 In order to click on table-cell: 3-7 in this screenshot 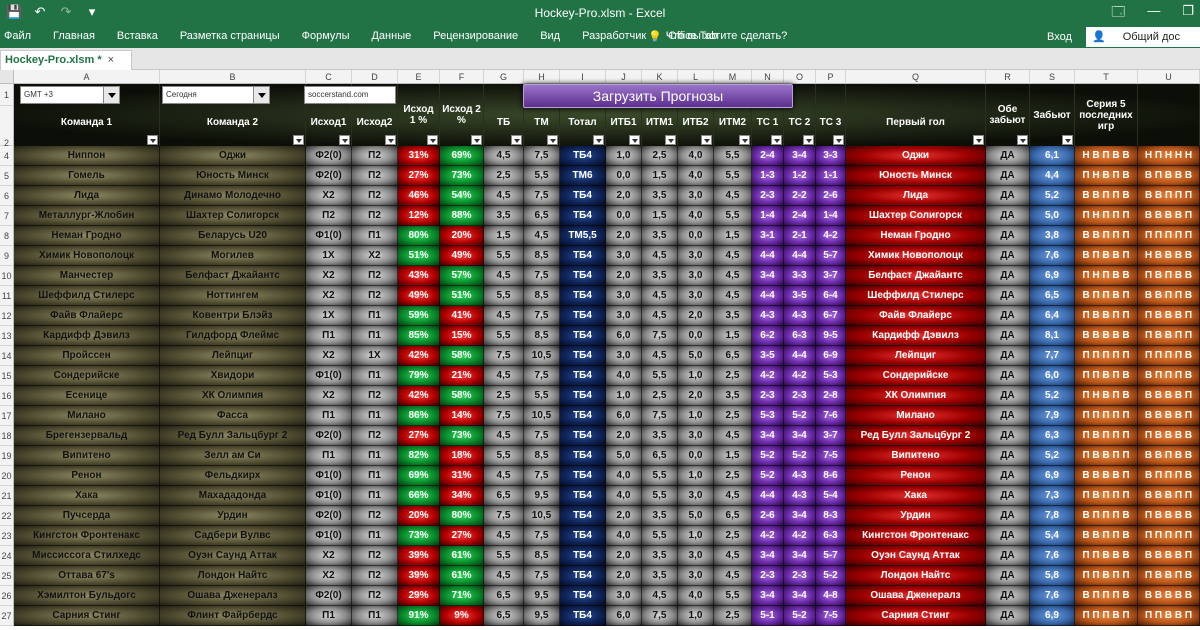, I will do `click(831, 276)`.